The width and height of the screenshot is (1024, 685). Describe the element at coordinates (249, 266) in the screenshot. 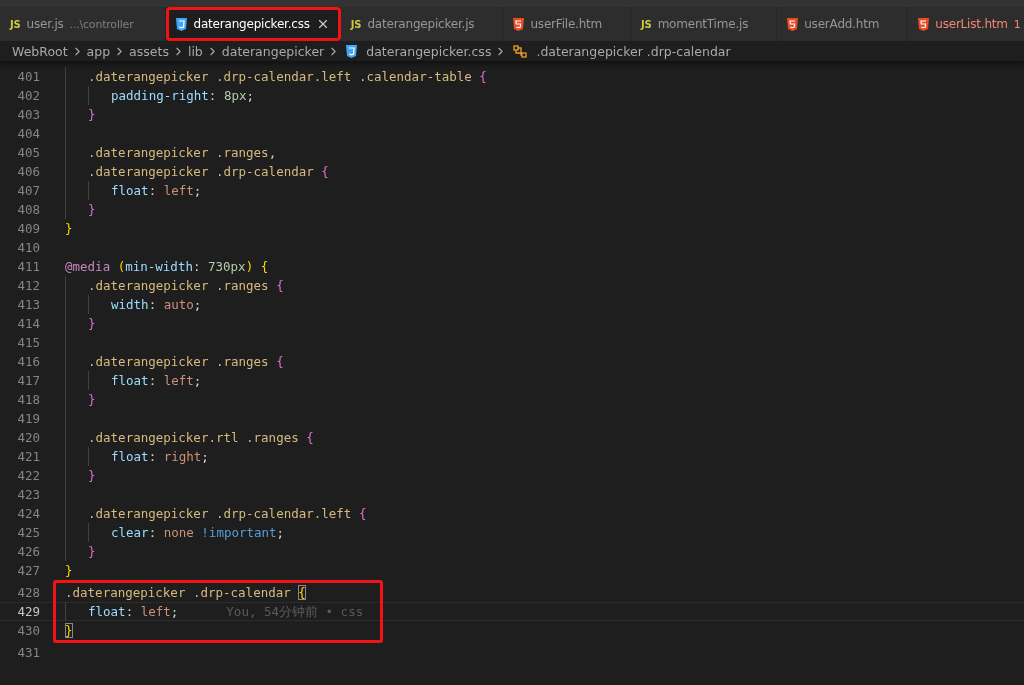

I see `code-token: )` at that location.